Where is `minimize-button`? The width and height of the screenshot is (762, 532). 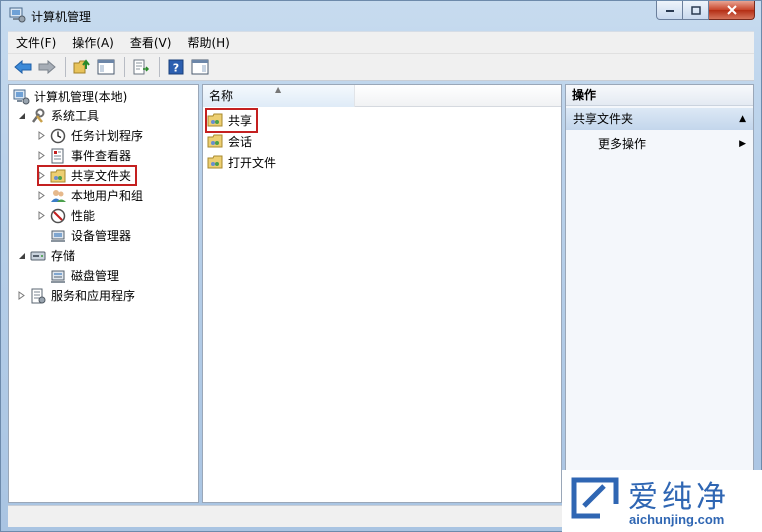
minimize-button is located at coordinates (669, 10).